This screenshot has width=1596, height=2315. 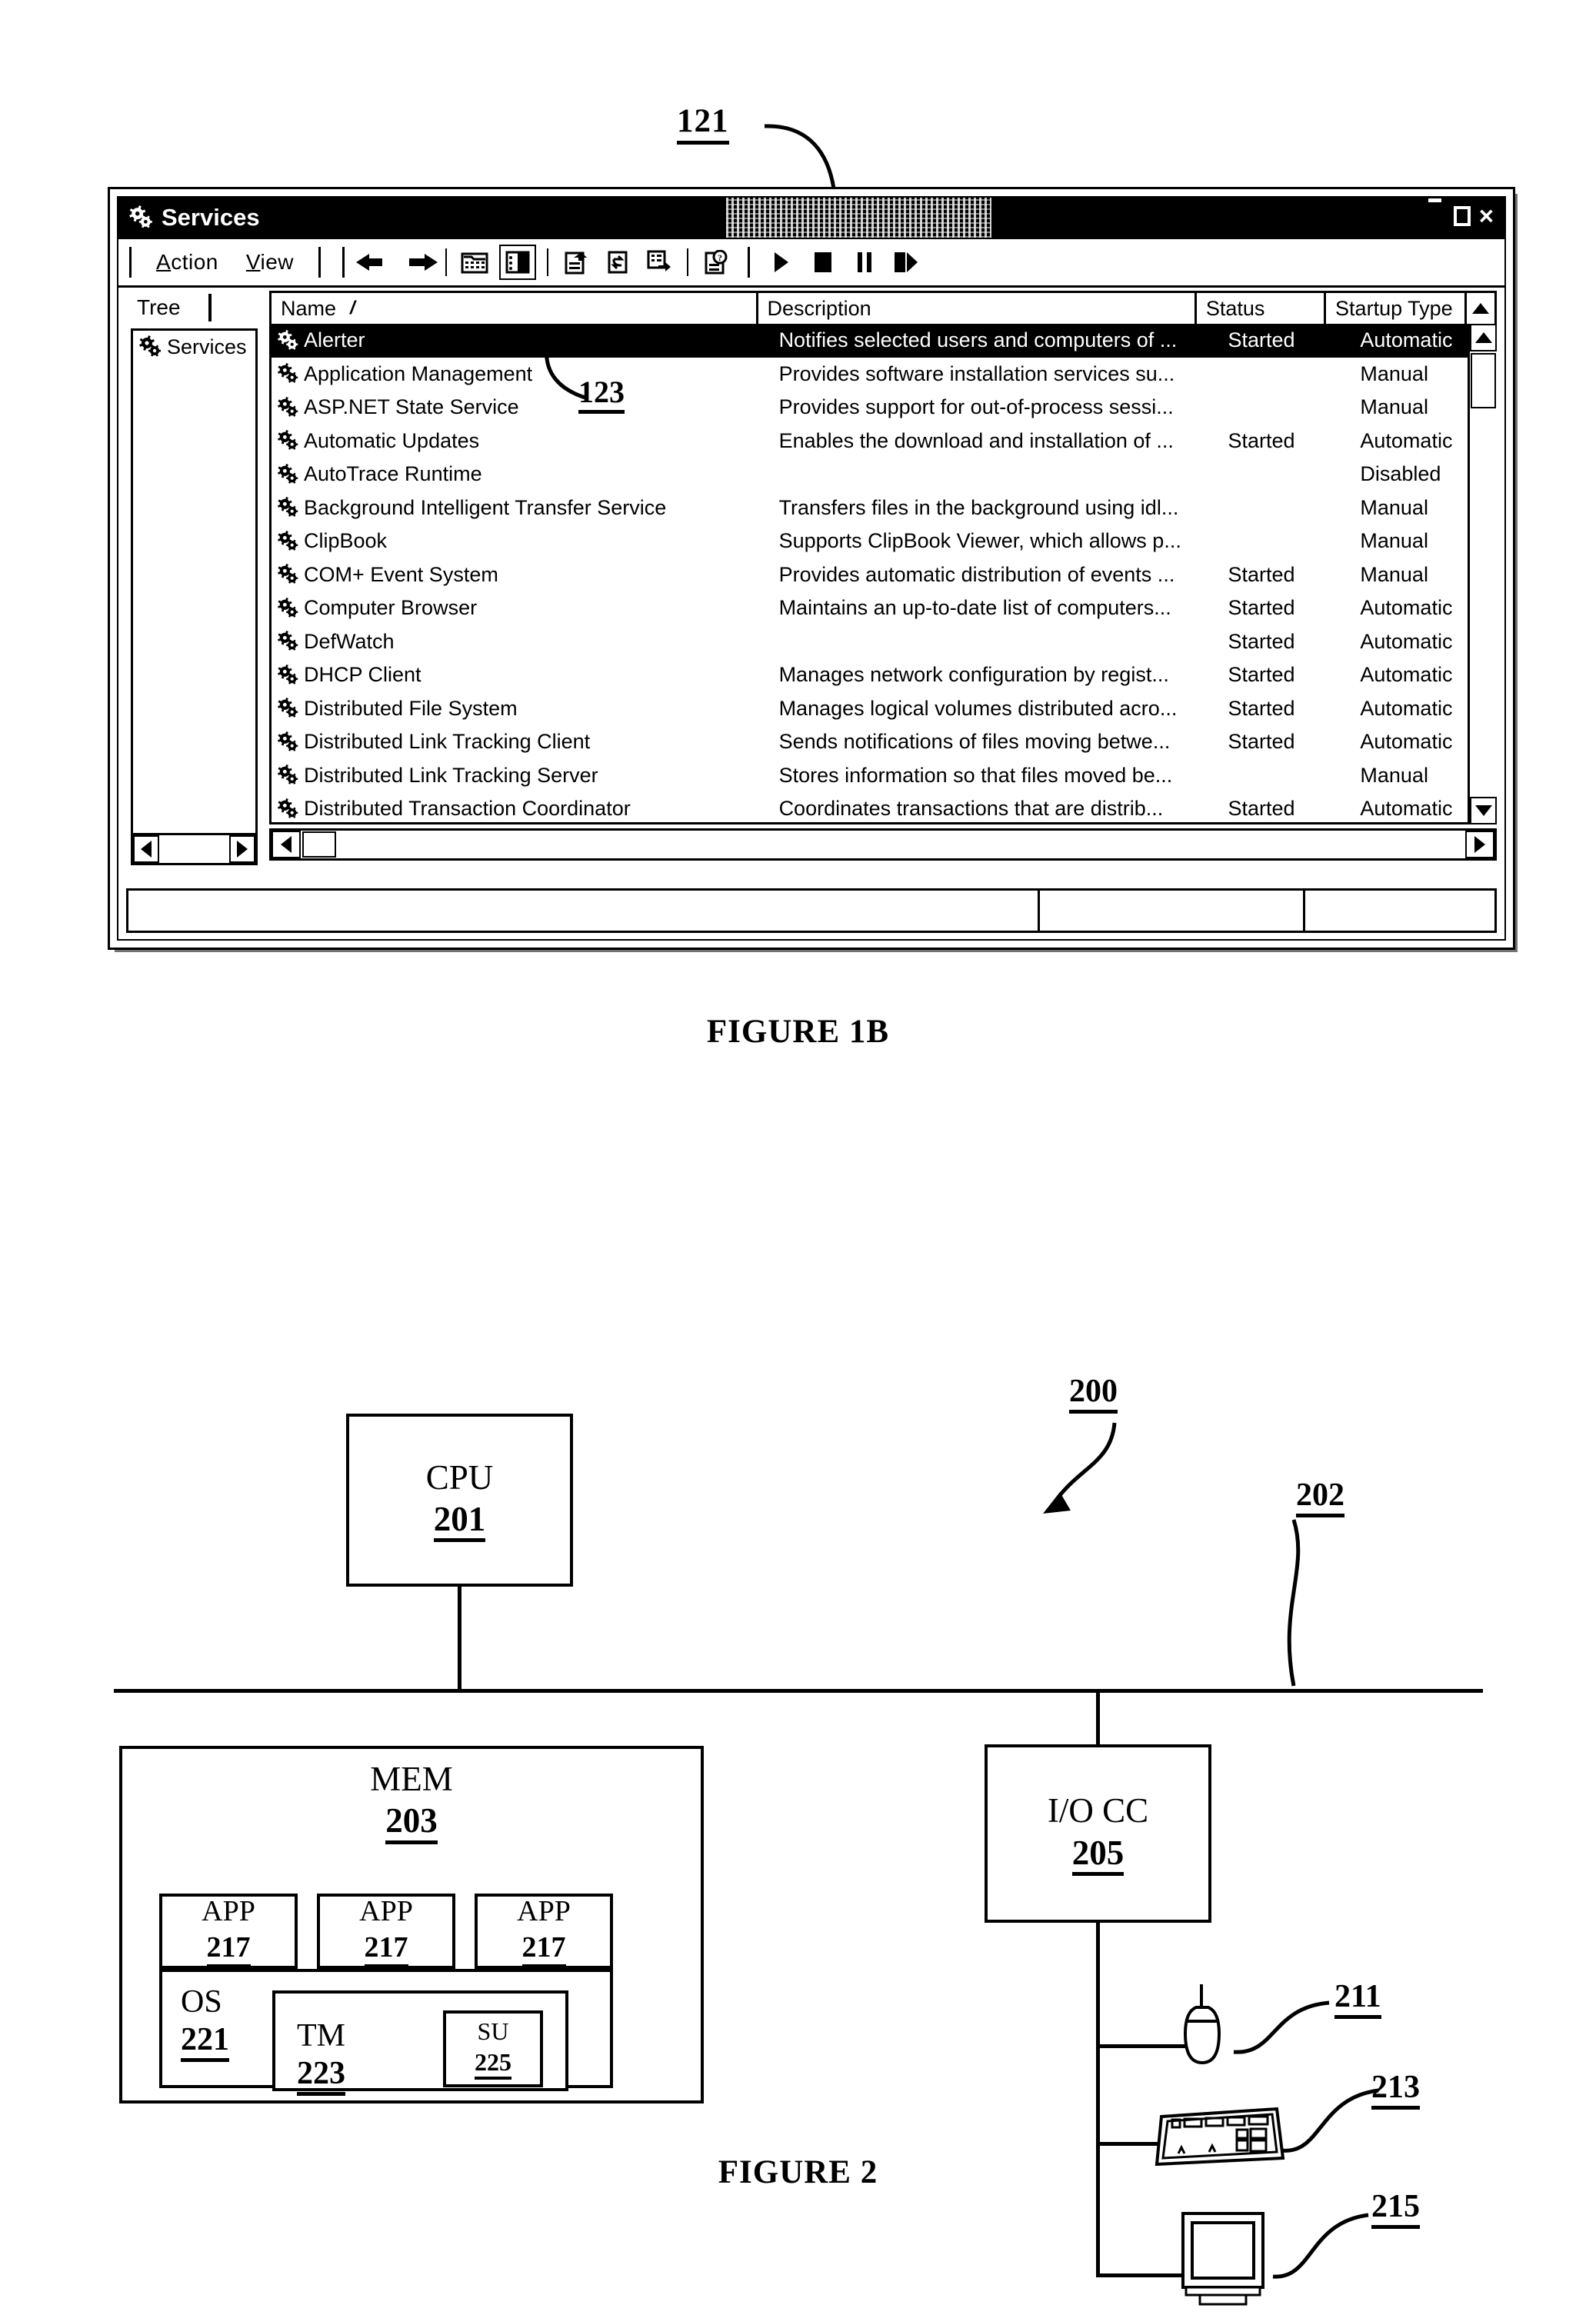 What do you see at coordinates (352, 308) in the screenshot?
I see `sort-indicator-icon: /` at bounding box center [352, 308].